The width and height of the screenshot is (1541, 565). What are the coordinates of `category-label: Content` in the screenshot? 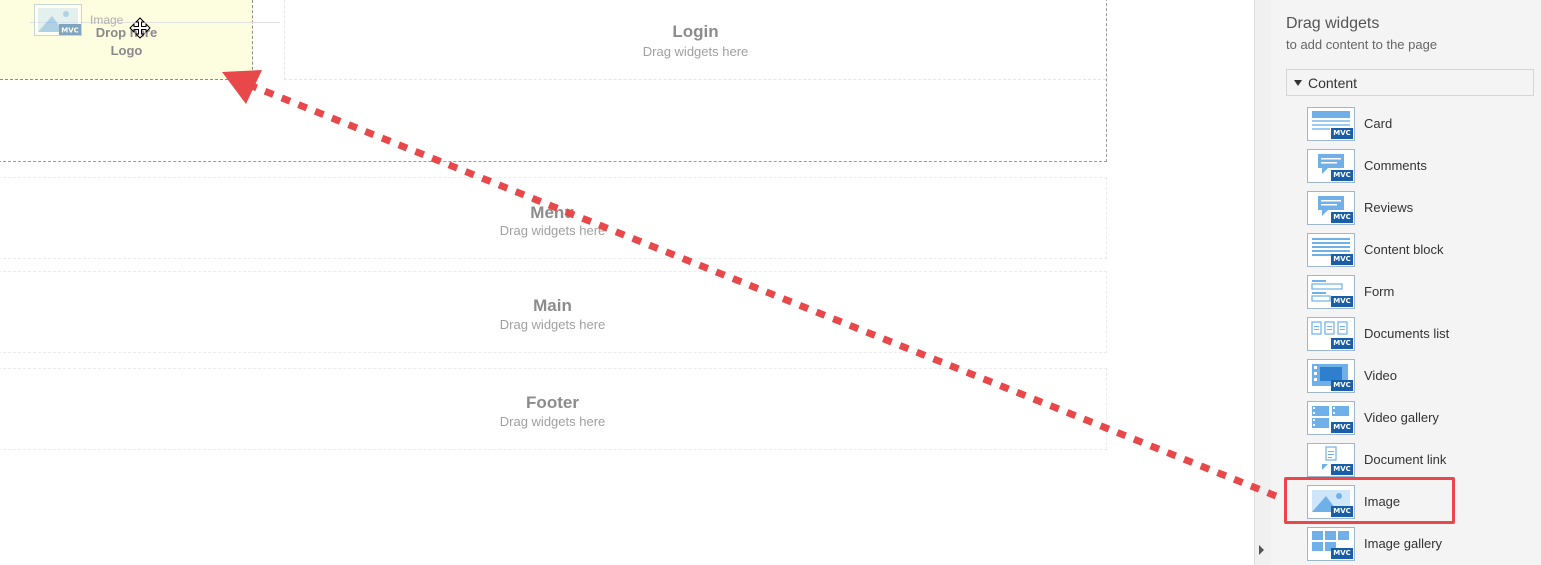 It's located at (1333, 83).